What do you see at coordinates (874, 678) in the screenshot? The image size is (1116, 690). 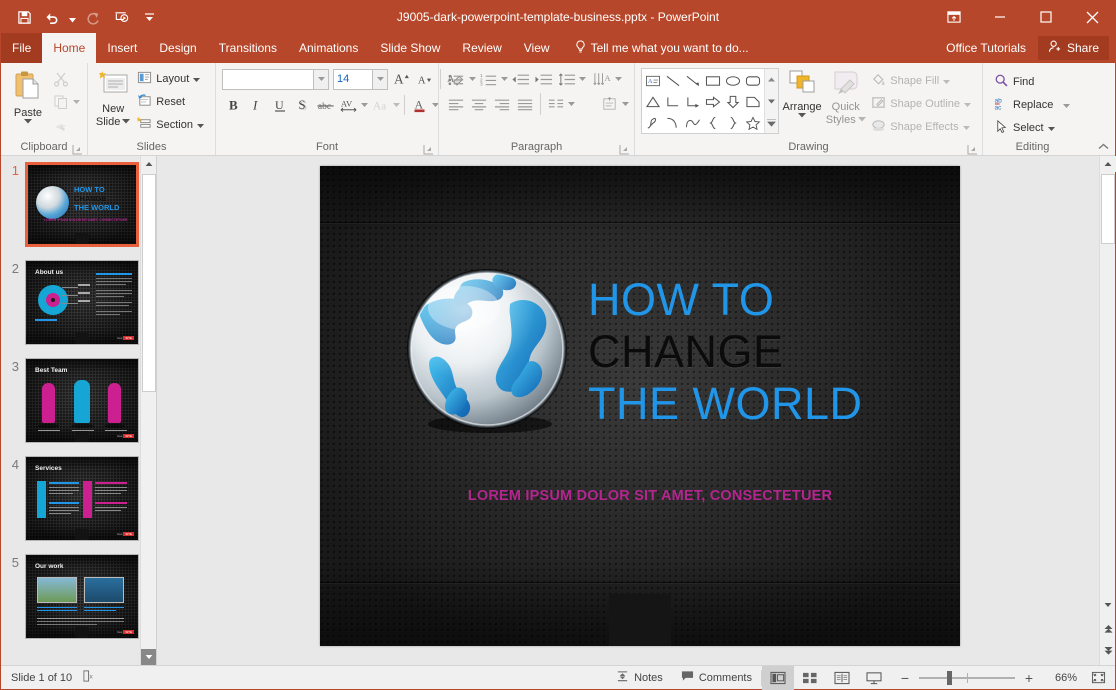 I see `slide-show-view-button` at bounding box center [874, 678].